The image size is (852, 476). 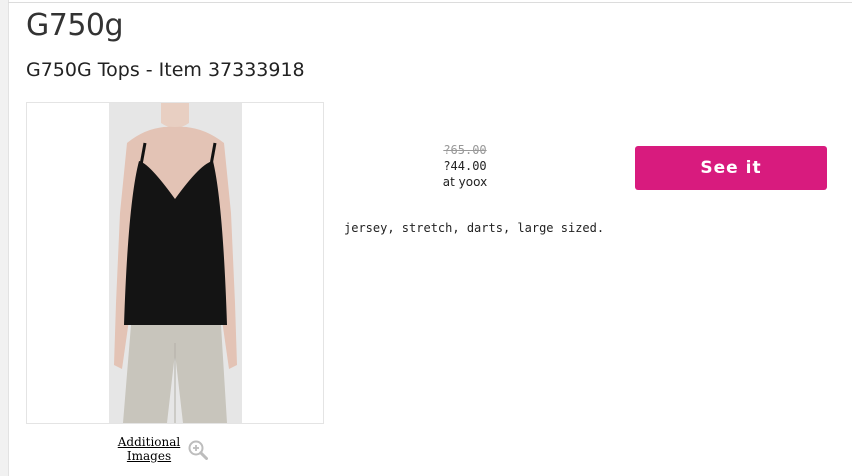 I want to click on brand-title: G750g, so click(x=75, y=25).